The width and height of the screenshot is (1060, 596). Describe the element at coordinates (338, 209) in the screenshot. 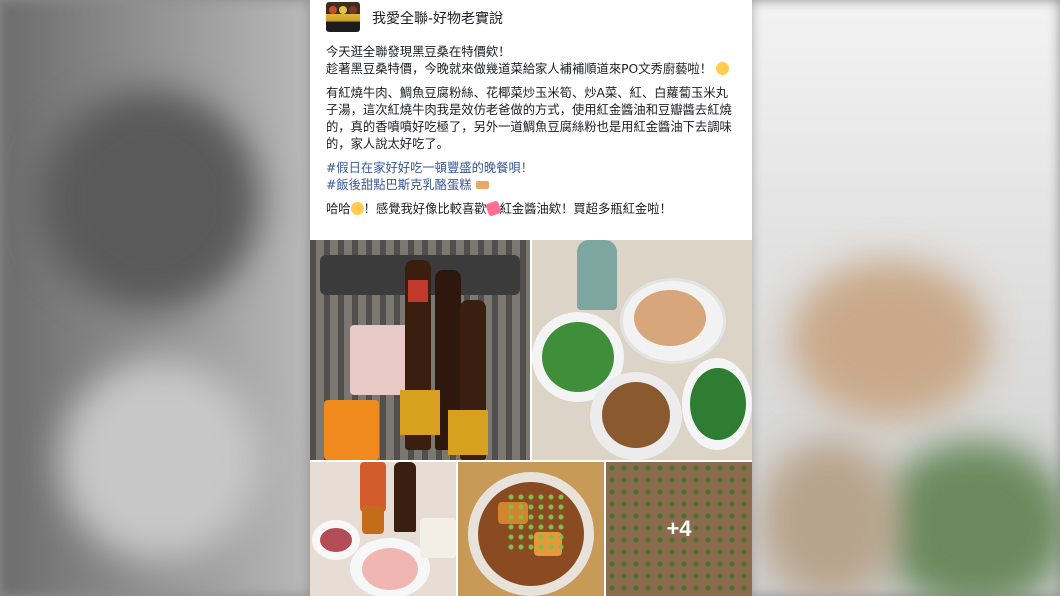

I see `closing-text-a: 哈哈` at that location.